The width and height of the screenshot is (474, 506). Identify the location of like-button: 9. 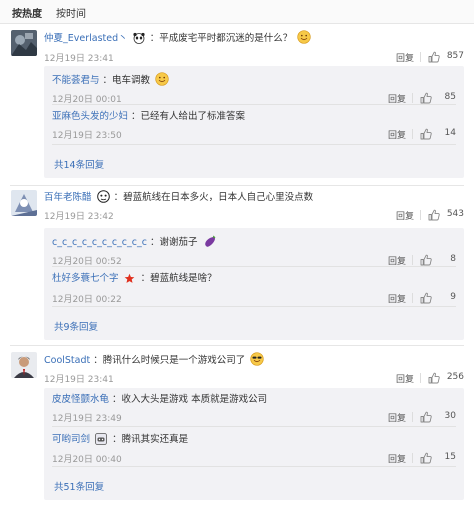
(434, 298).